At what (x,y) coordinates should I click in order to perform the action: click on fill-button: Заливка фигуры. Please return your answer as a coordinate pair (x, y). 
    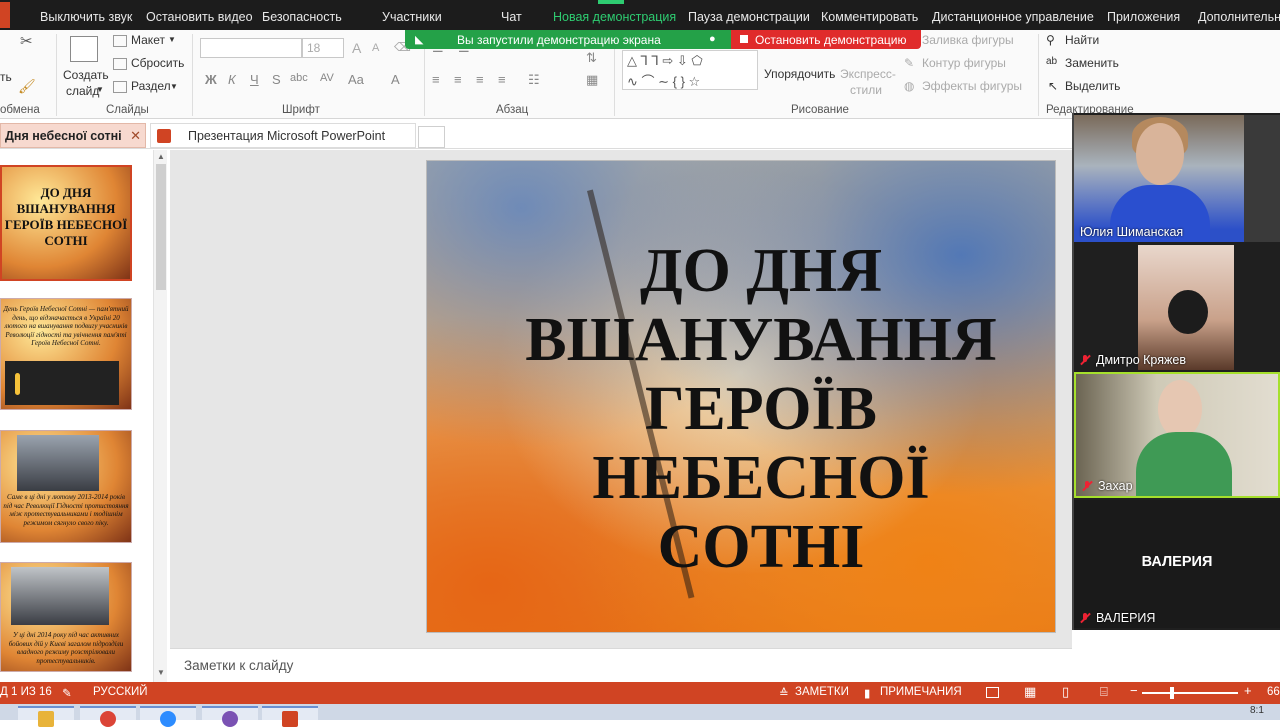
    Looking at the image, I should click on (968, 40).